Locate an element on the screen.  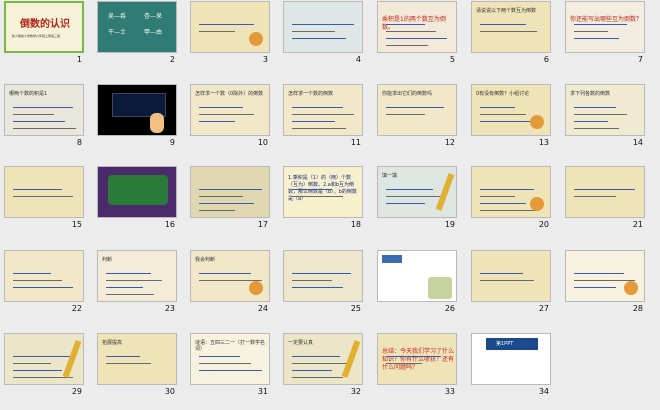
slide-thumbnail-6: 请说说以下两个数互为倒数 6 is located at coordinates (511, 34).